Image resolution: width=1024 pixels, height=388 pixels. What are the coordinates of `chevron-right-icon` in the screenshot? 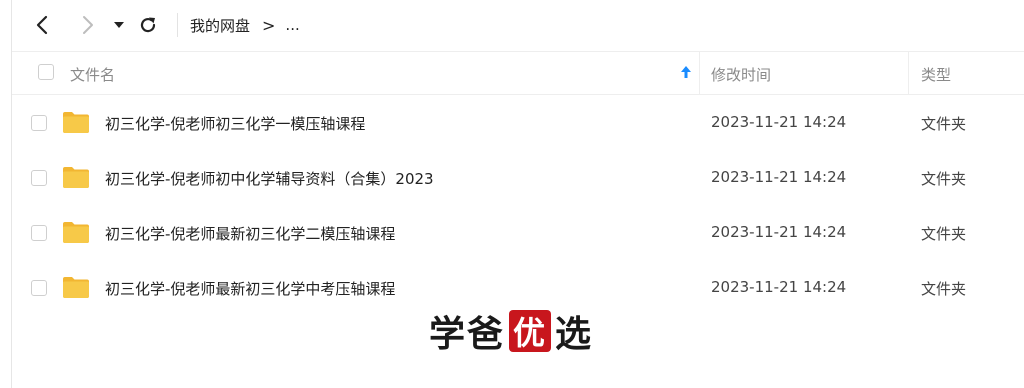 It's located at (88, 25).